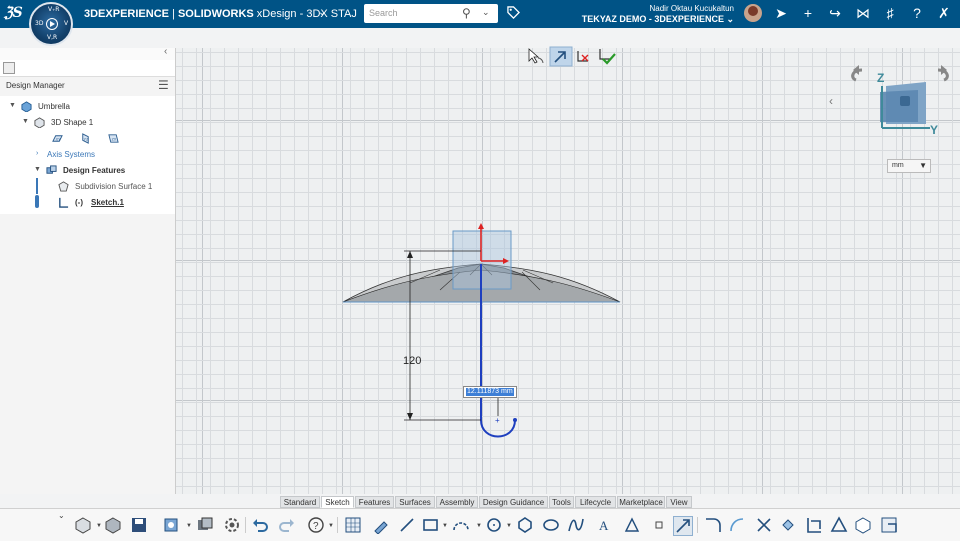 The image size is (960, 541). I want to click on compass-share-icon: ➤, so click(781, 13).